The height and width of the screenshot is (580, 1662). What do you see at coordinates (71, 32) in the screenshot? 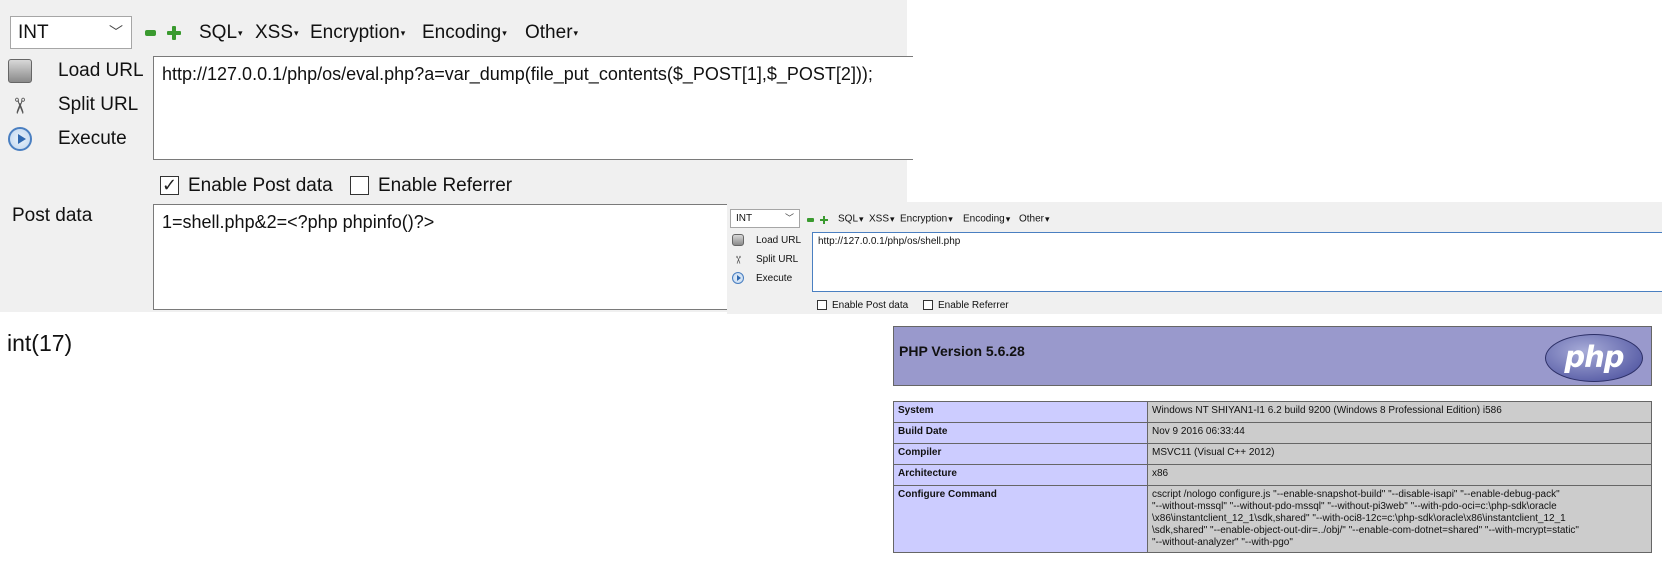
I see `injection-type-select: INT ﹀` at bounding box center [71, 32].